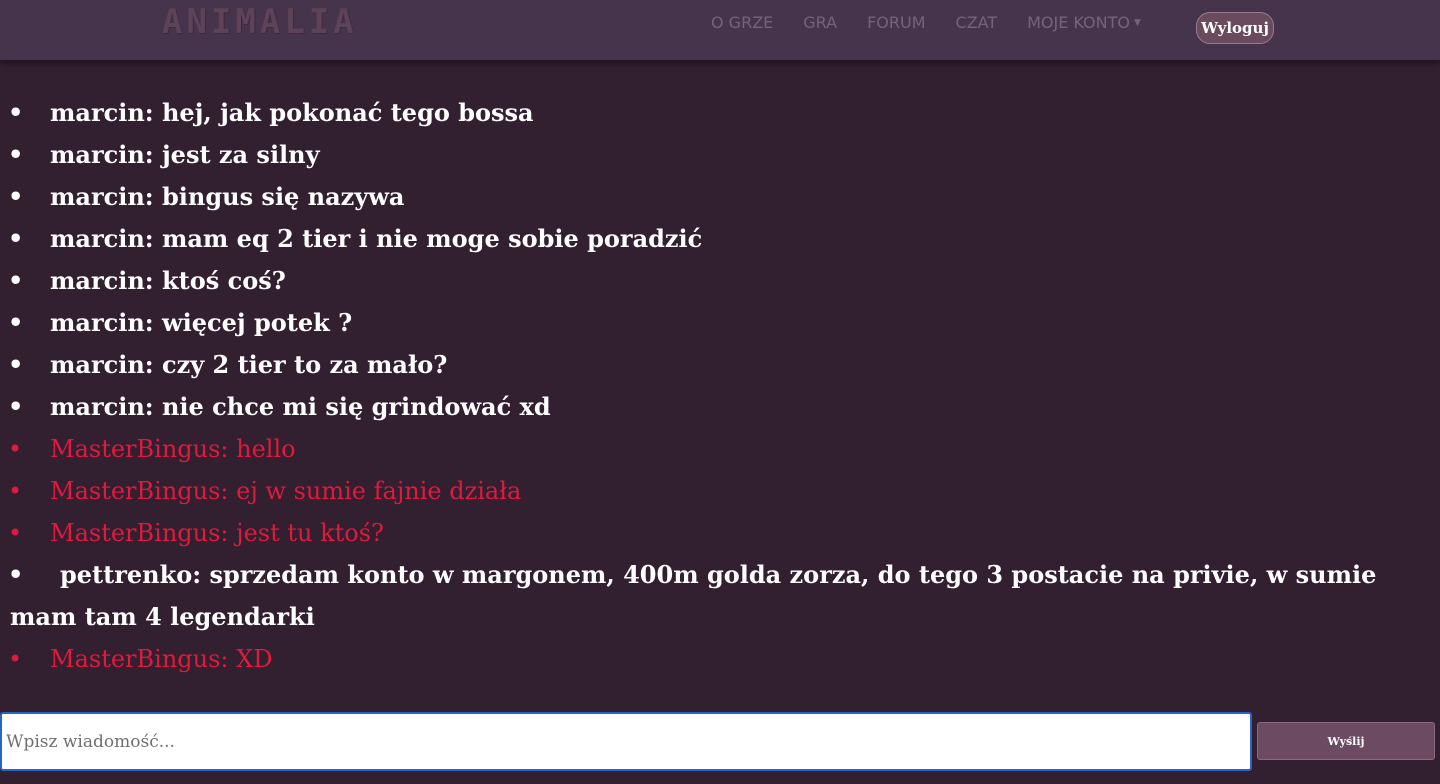  Describe the element at coordinates (710, 323) in the screenshot. I see `chat-message: • marcin: więcej potek ?` at that location.